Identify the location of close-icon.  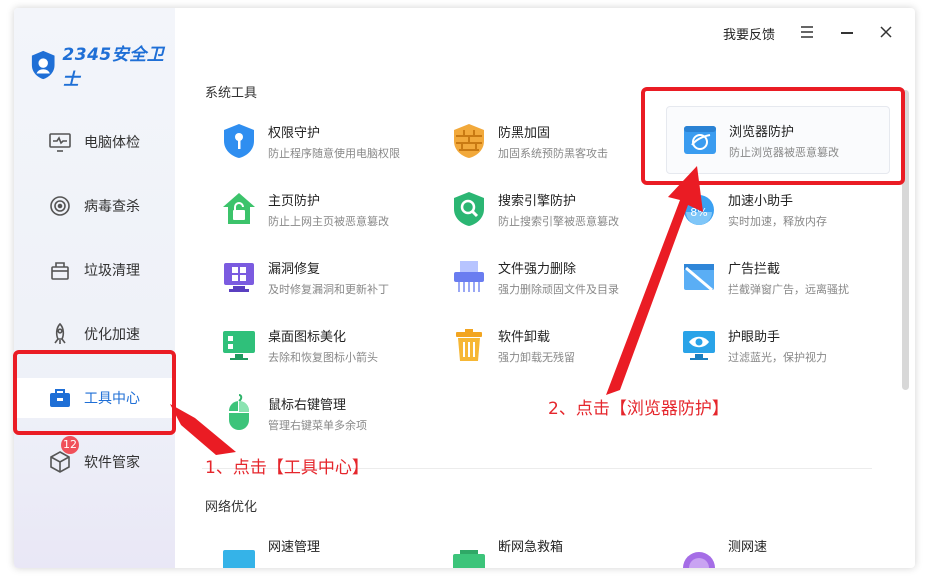
(886, 32).